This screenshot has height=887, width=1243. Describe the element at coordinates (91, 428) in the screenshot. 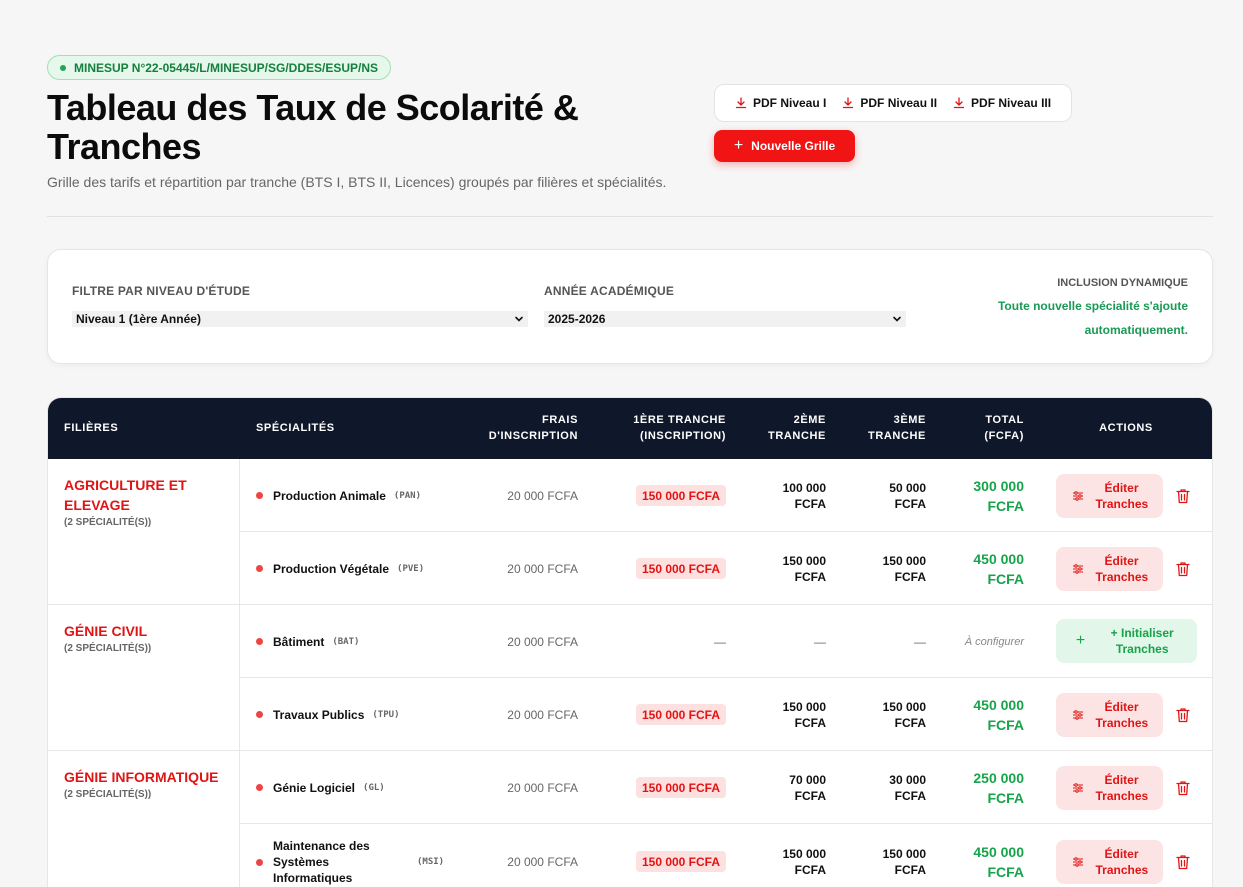

I see `header-filieres: FILIÈRES` at that location.